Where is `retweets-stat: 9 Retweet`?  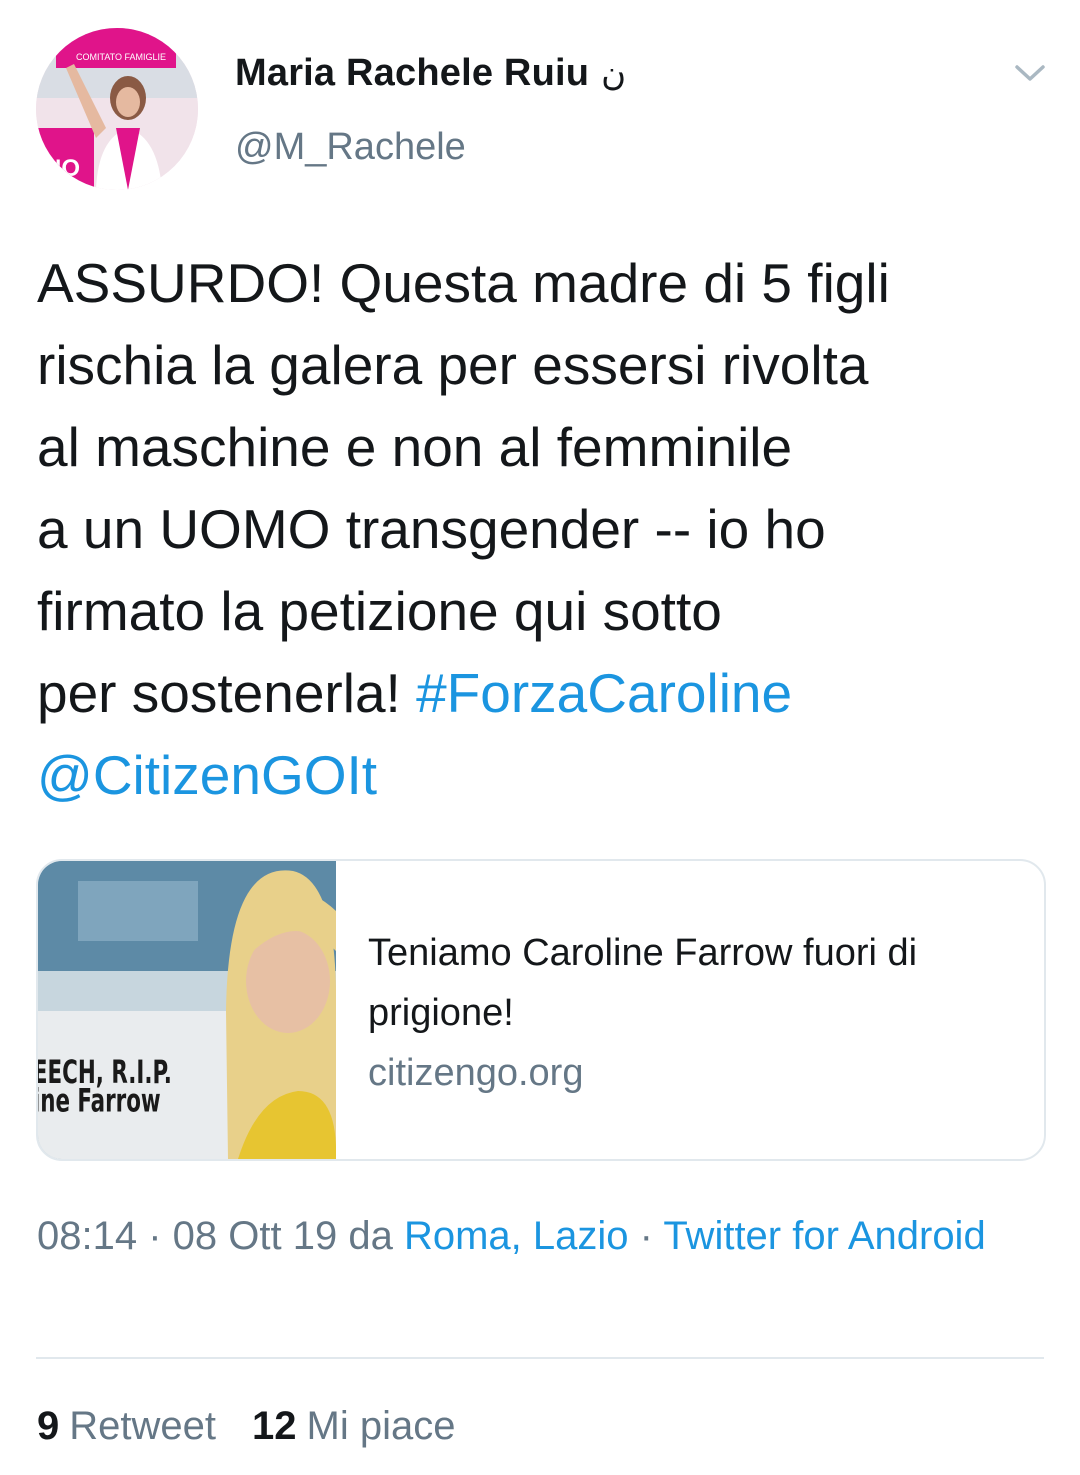 retweets-stat: 9 Retweet is located at coordinates (126, 1426).